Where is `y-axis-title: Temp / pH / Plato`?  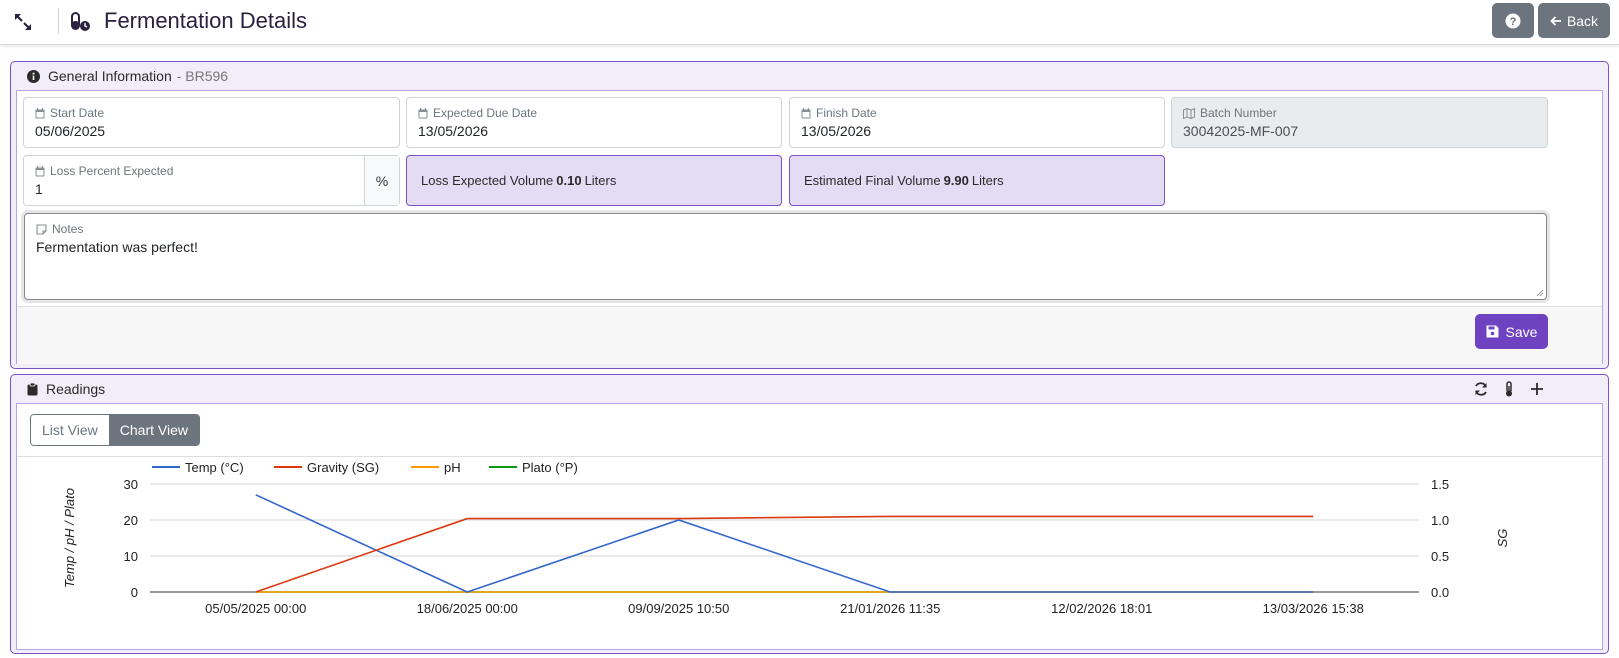 y-axis-title: Temp / pH / Plato is located at coordinates (69, 538).